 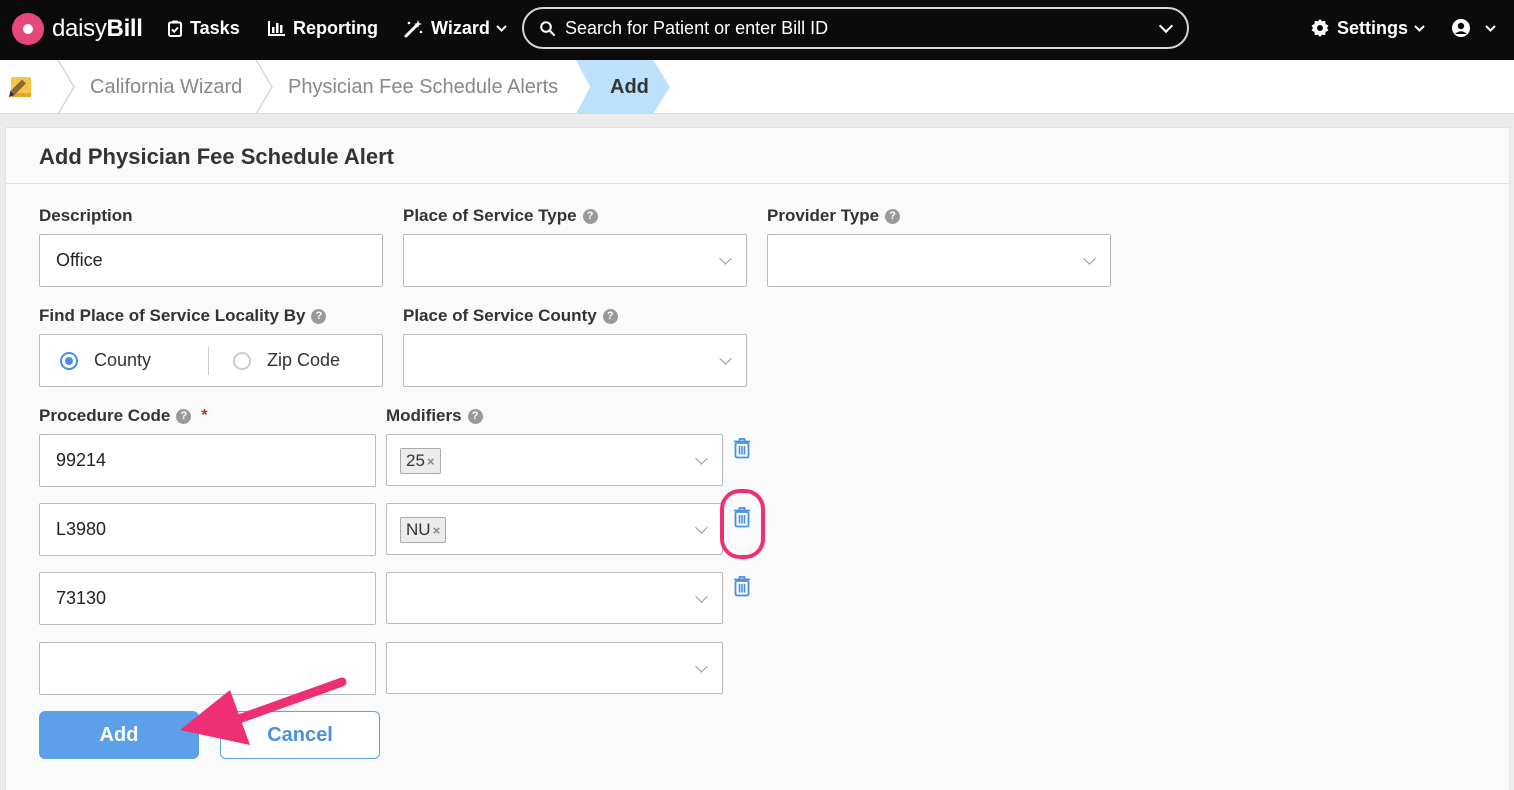 What do you see at coordinates (939, 260) in the screenshot?
I see `provider-type-select` at bounding box center [939, 260].